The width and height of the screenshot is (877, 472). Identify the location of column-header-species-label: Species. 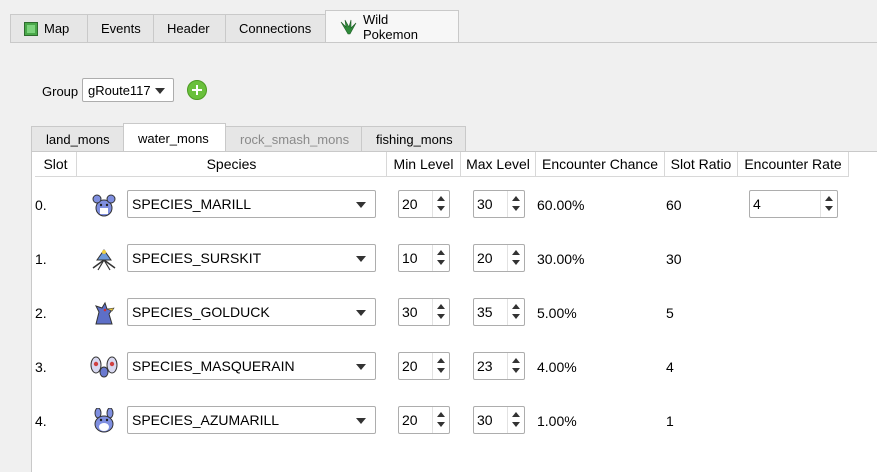
(231, 164).